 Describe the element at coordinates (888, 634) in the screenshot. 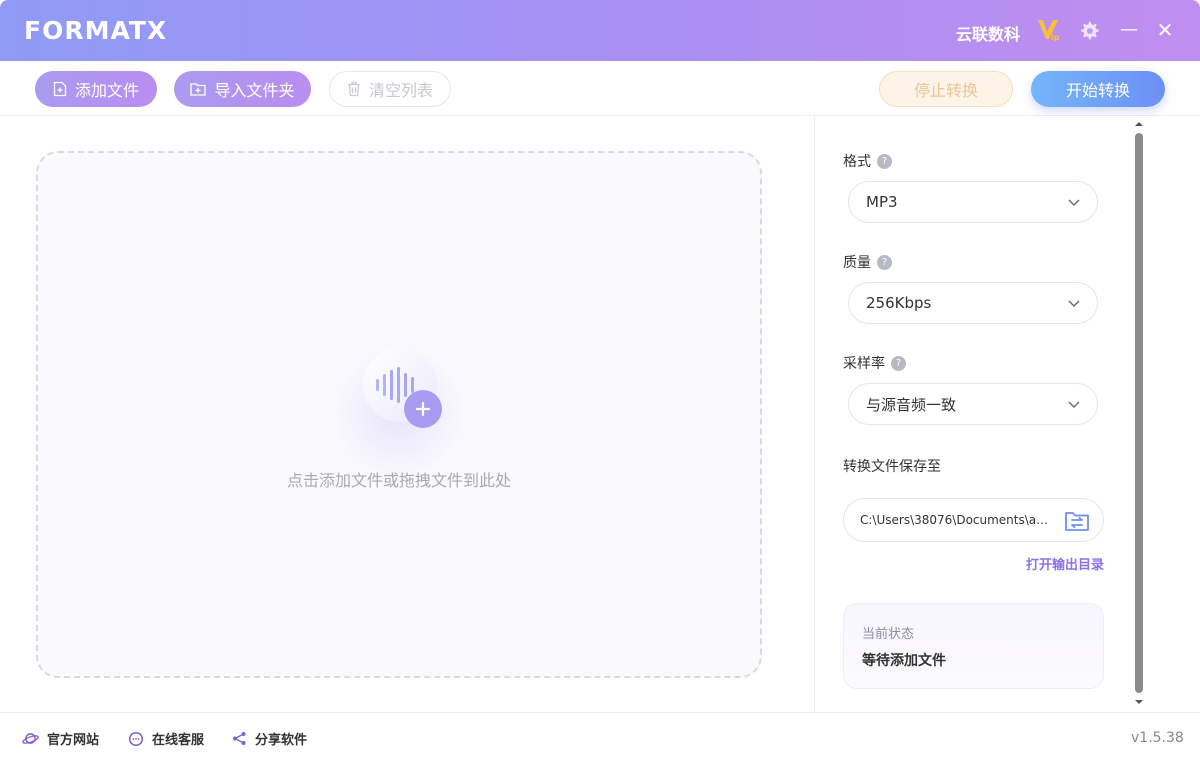

I see `status-label: 当前状态` at that location.